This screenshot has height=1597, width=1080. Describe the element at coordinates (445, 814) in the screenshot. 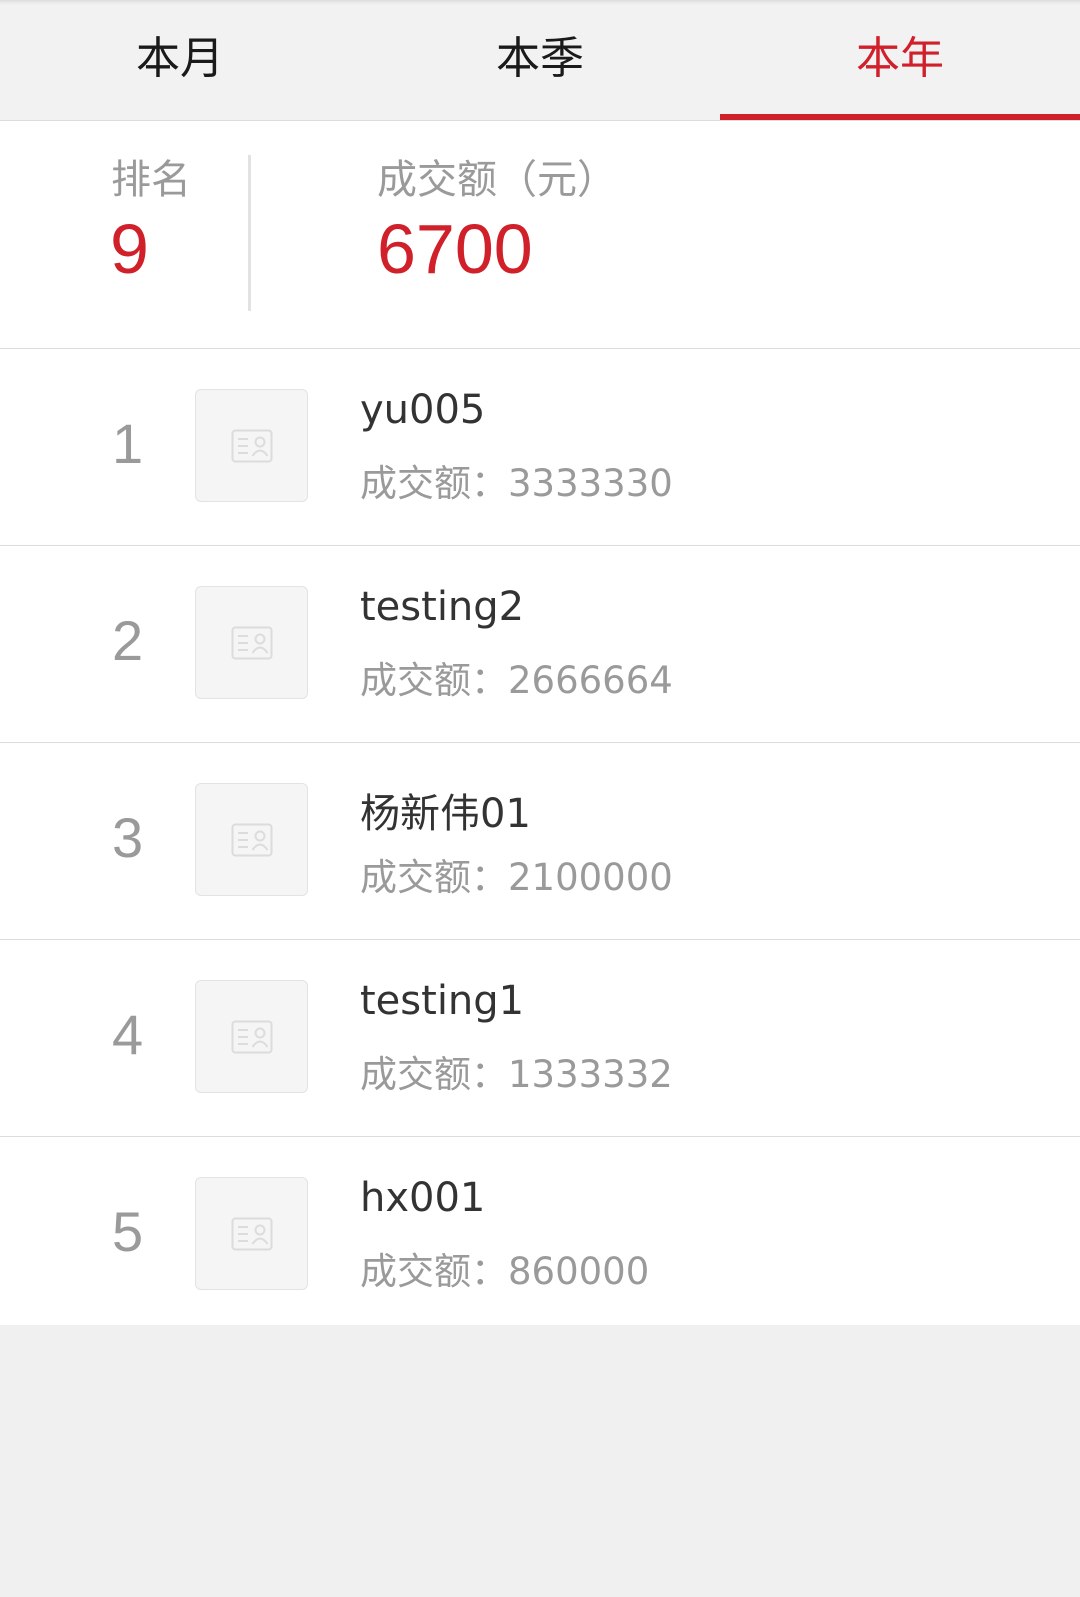

I see `row-name: 杨新伟01` at that location.